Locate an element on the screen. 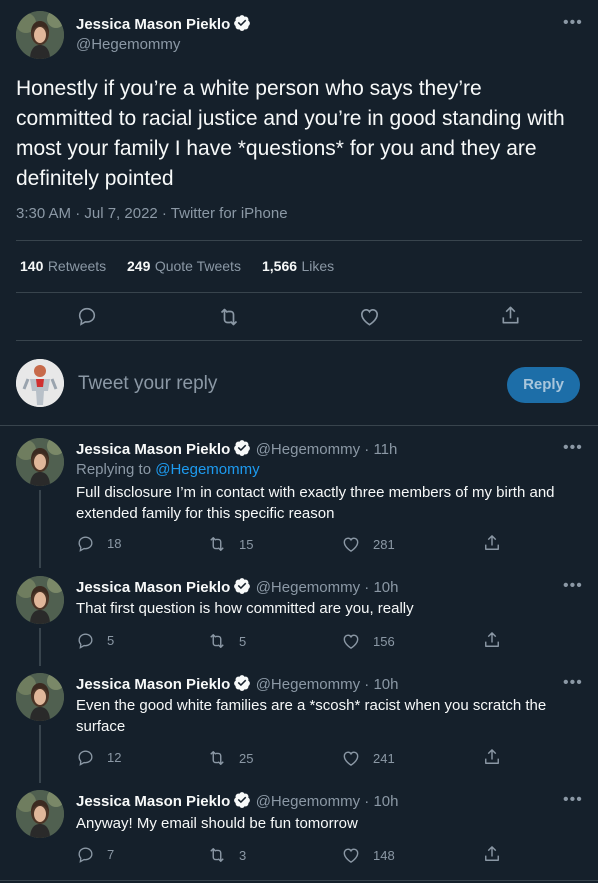 This screenshot has width=598, height=883. retweet-action: 5 is located at coordinates (226, 641).